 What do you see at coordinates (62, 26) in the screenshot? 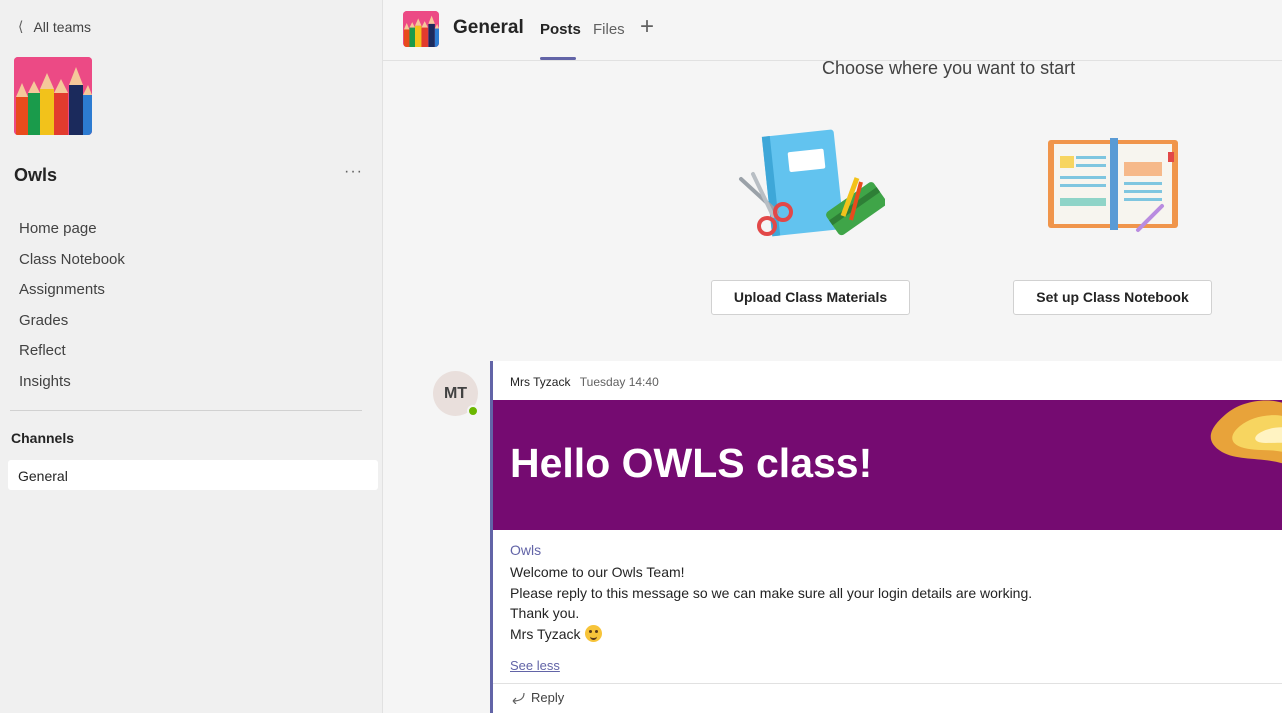
I see `all-teams-label: All teams` at bounding box center [62, 26].